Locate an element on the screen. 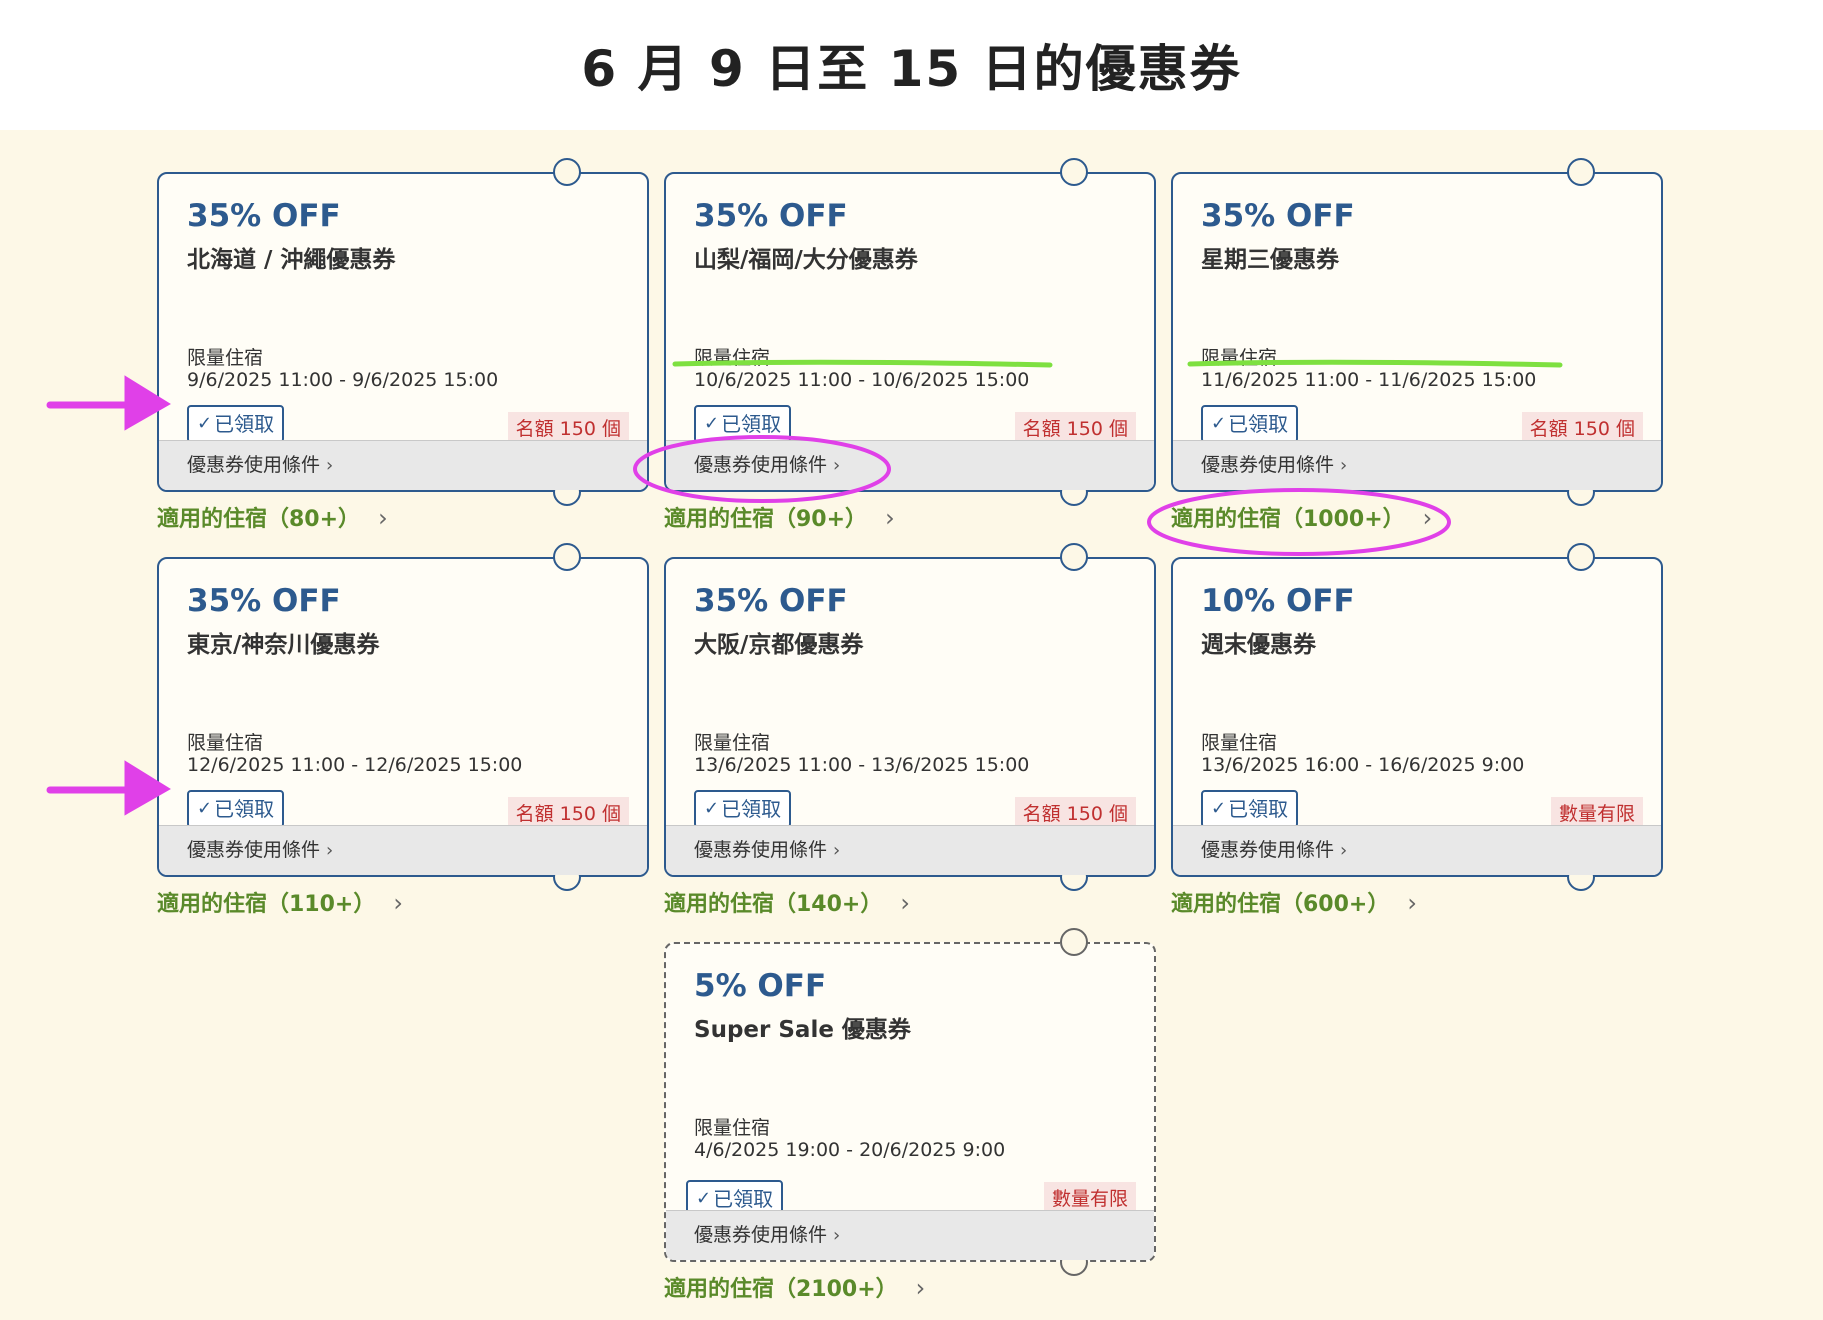 This screenshot has height=1320, width=1823. applicable-label: 適用的住宿（80+） is located at coordinates (259, 519).